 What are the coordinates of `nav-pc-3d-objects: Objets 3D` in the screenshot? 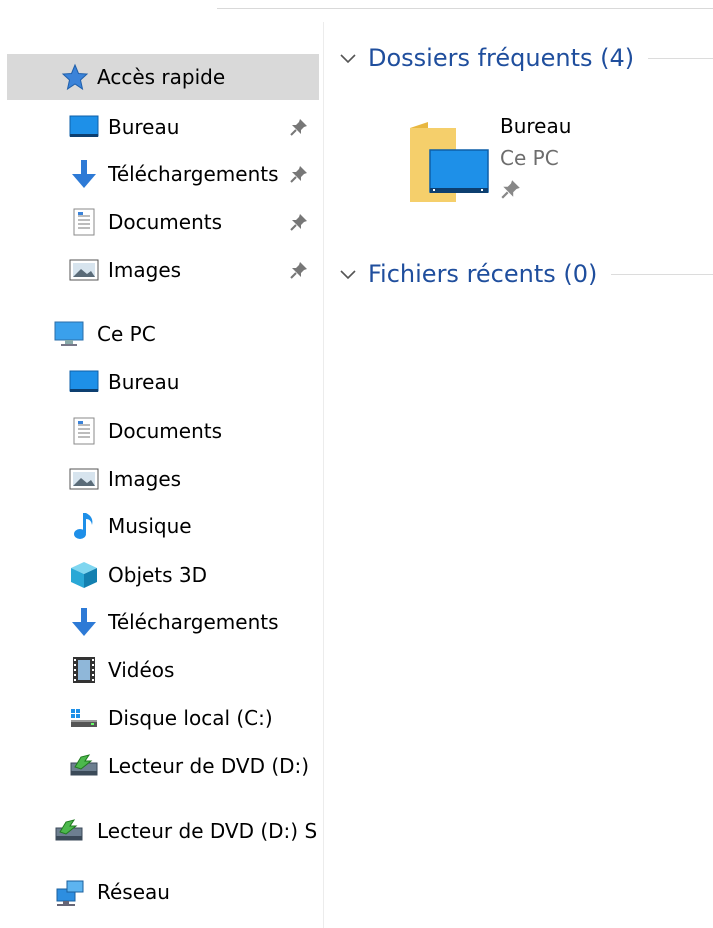 It's located at (163, 575).